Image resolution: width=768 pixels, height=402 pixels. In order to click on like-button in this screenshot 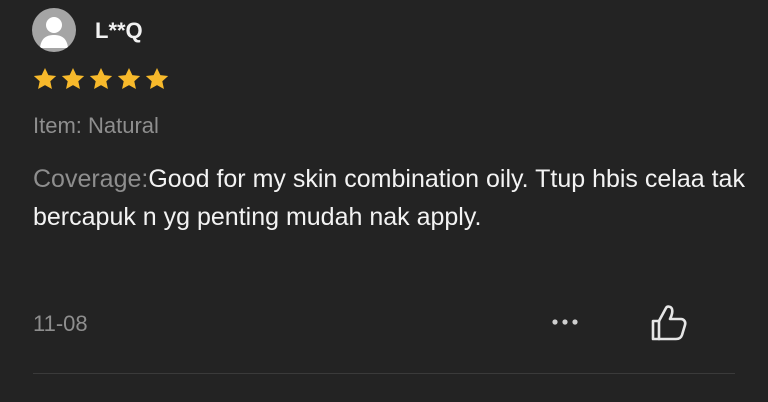, I will do `click(668, 323)`.